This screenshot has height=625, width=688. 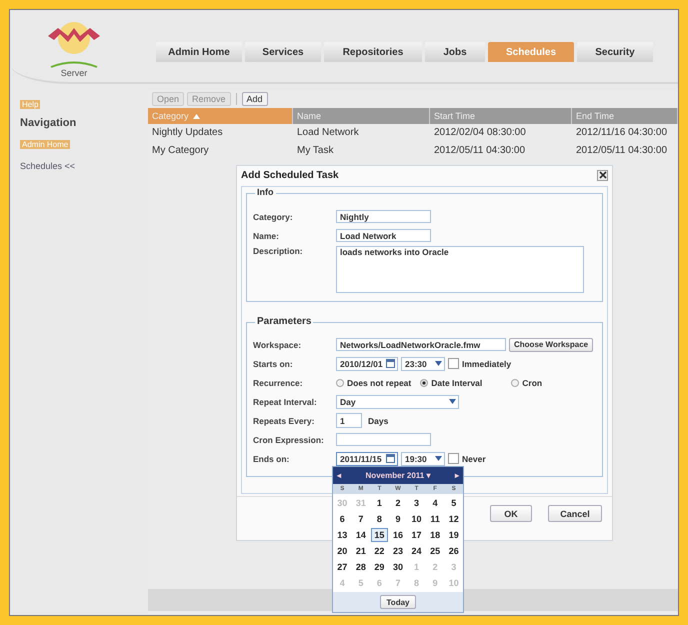 What do you see at coordinates (423, 459) in the screenshot?
I see `time-dropdown: 19:30` at bounding box center [423, 459].